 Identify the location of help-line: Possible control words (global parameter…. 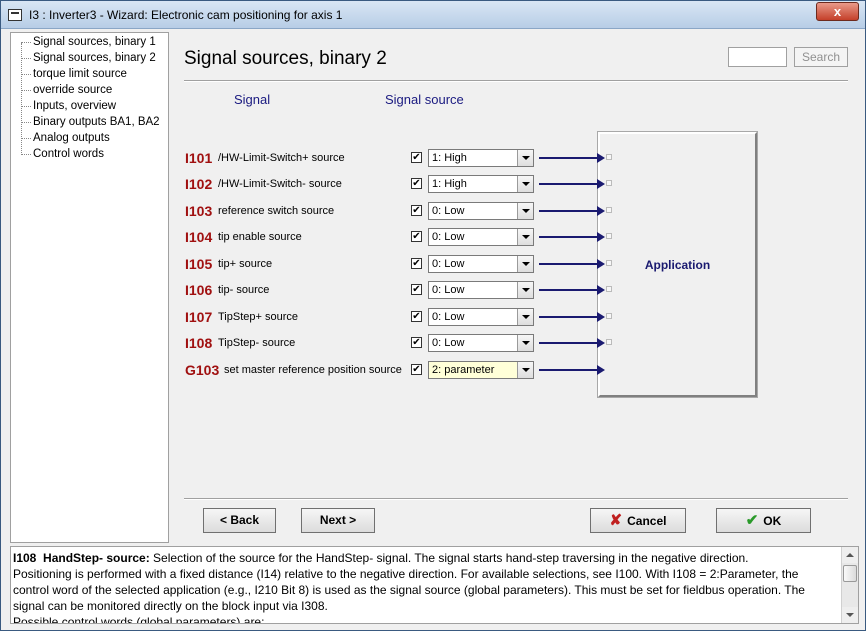
(139, 619).